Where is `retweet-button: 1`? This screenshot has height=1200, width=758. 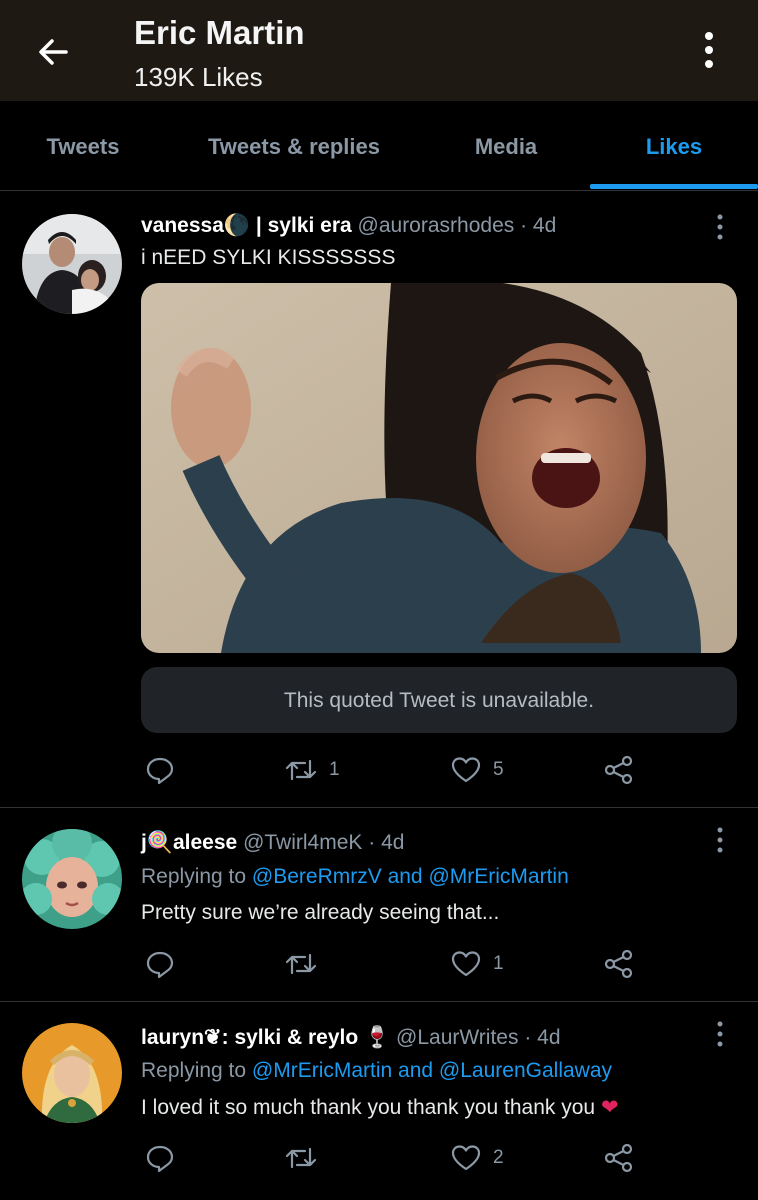 retweet-button: 1 is located at coordinates (312, 770).